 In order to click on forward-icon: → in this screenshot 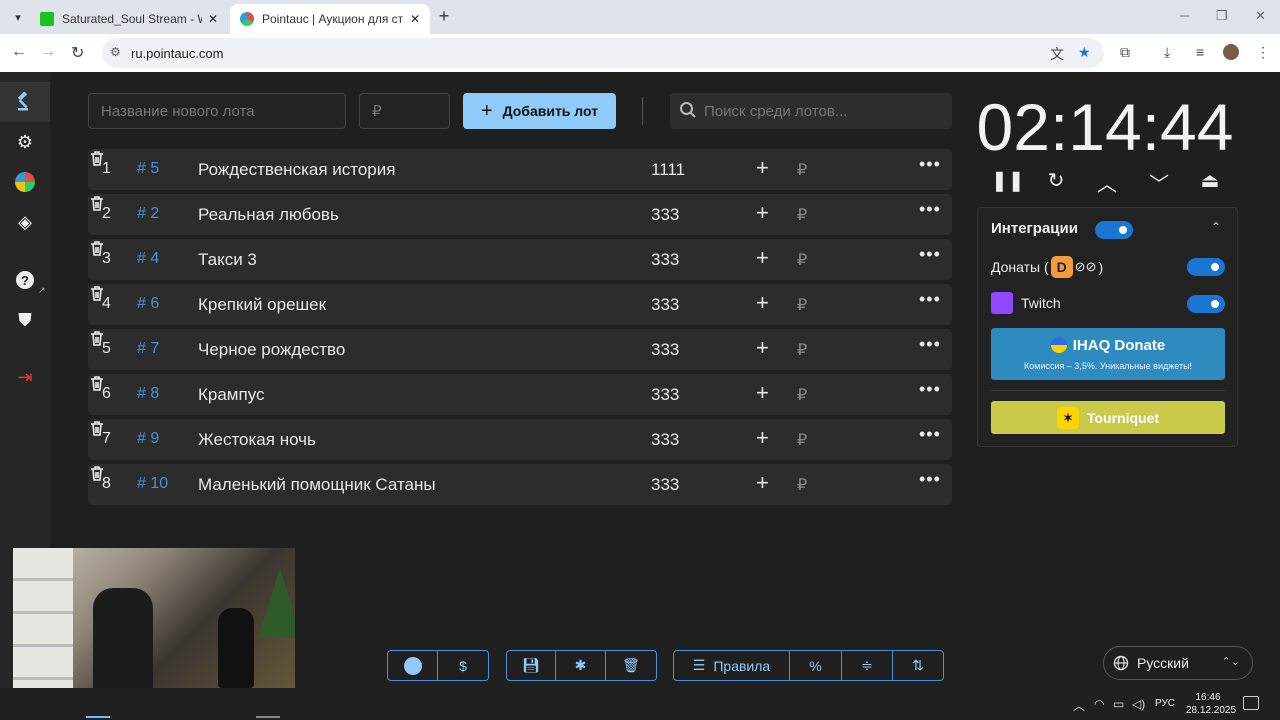, I will do `click(48, 52)`.